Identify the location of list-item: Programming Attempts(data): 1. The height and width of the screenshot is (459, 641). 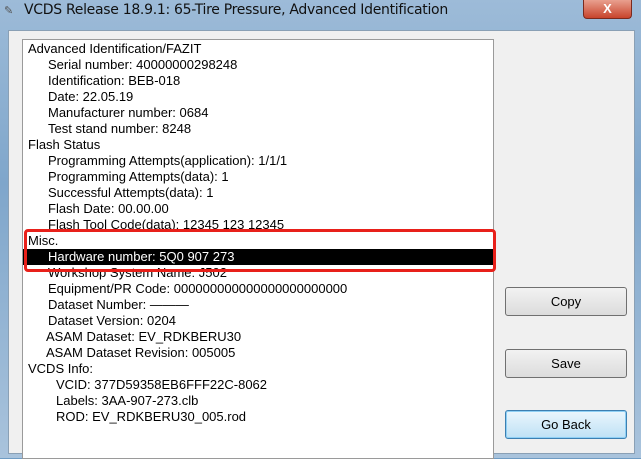
(258, 177).